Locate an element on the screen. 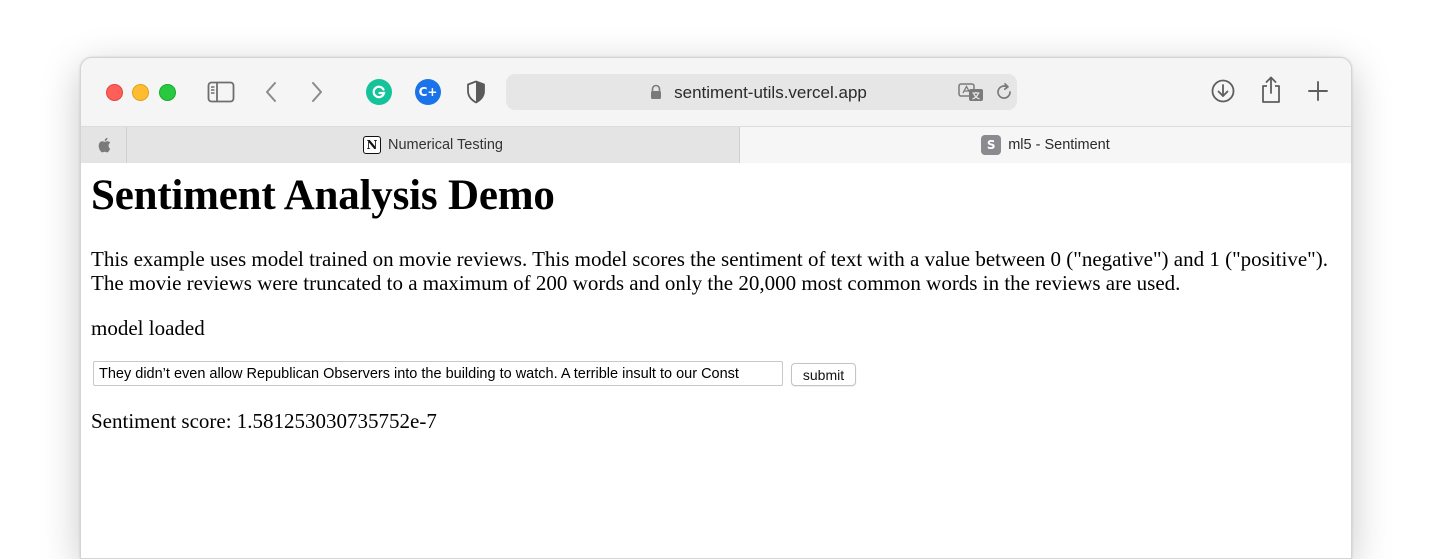 The width and height of the screenshot is (1430, 559). submit-button: submit is located at coordinates (823, 374).